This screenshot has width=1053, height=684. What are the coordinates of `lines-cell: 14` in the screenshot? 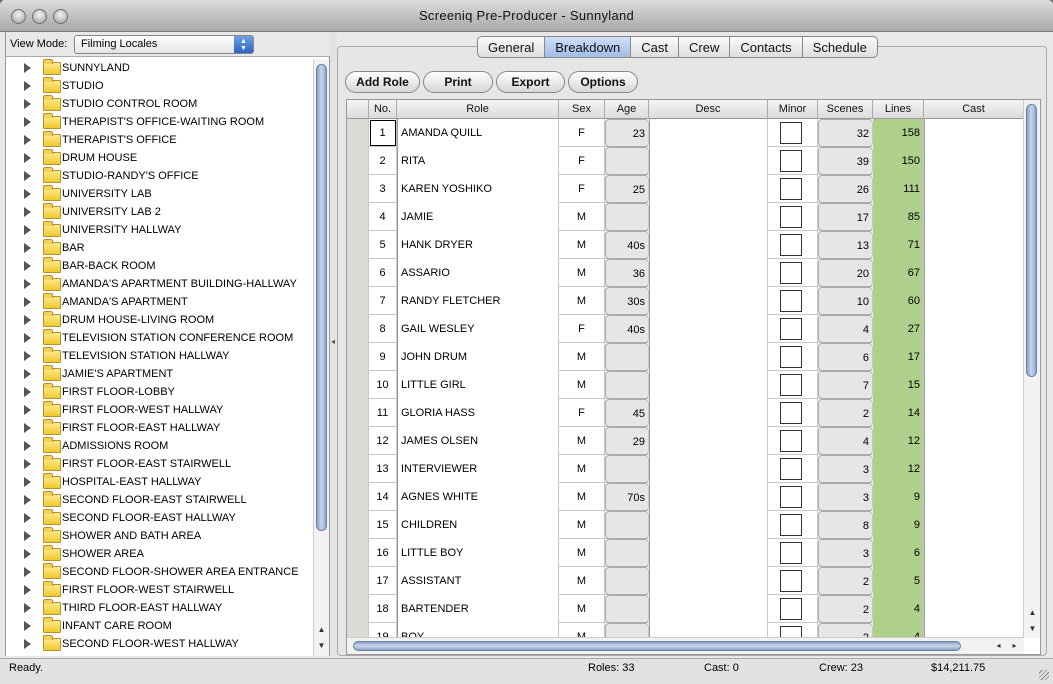 It's located at (898, 413).